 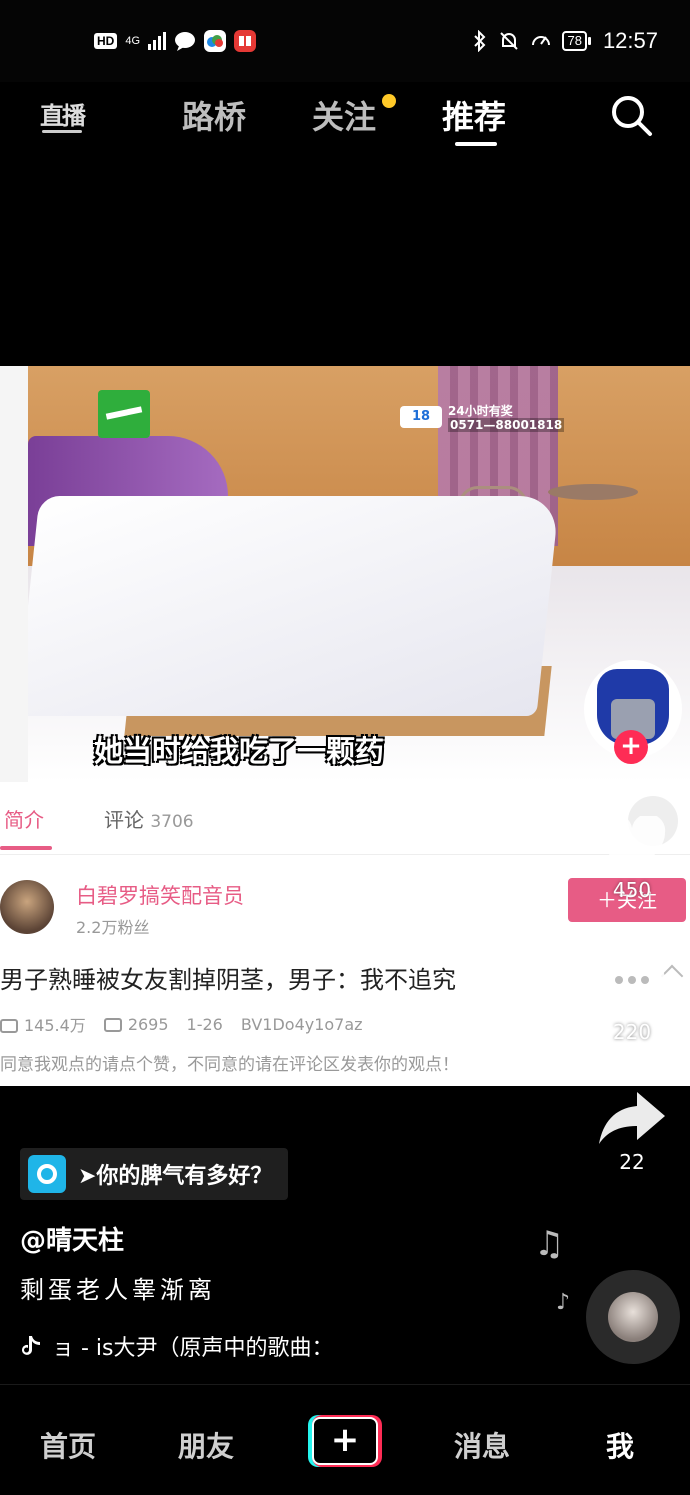 What do you see at coordinates (43, 1024) in the screenshot?
I see `views-stat: 145.4万` at bounding box center [43, 1024].